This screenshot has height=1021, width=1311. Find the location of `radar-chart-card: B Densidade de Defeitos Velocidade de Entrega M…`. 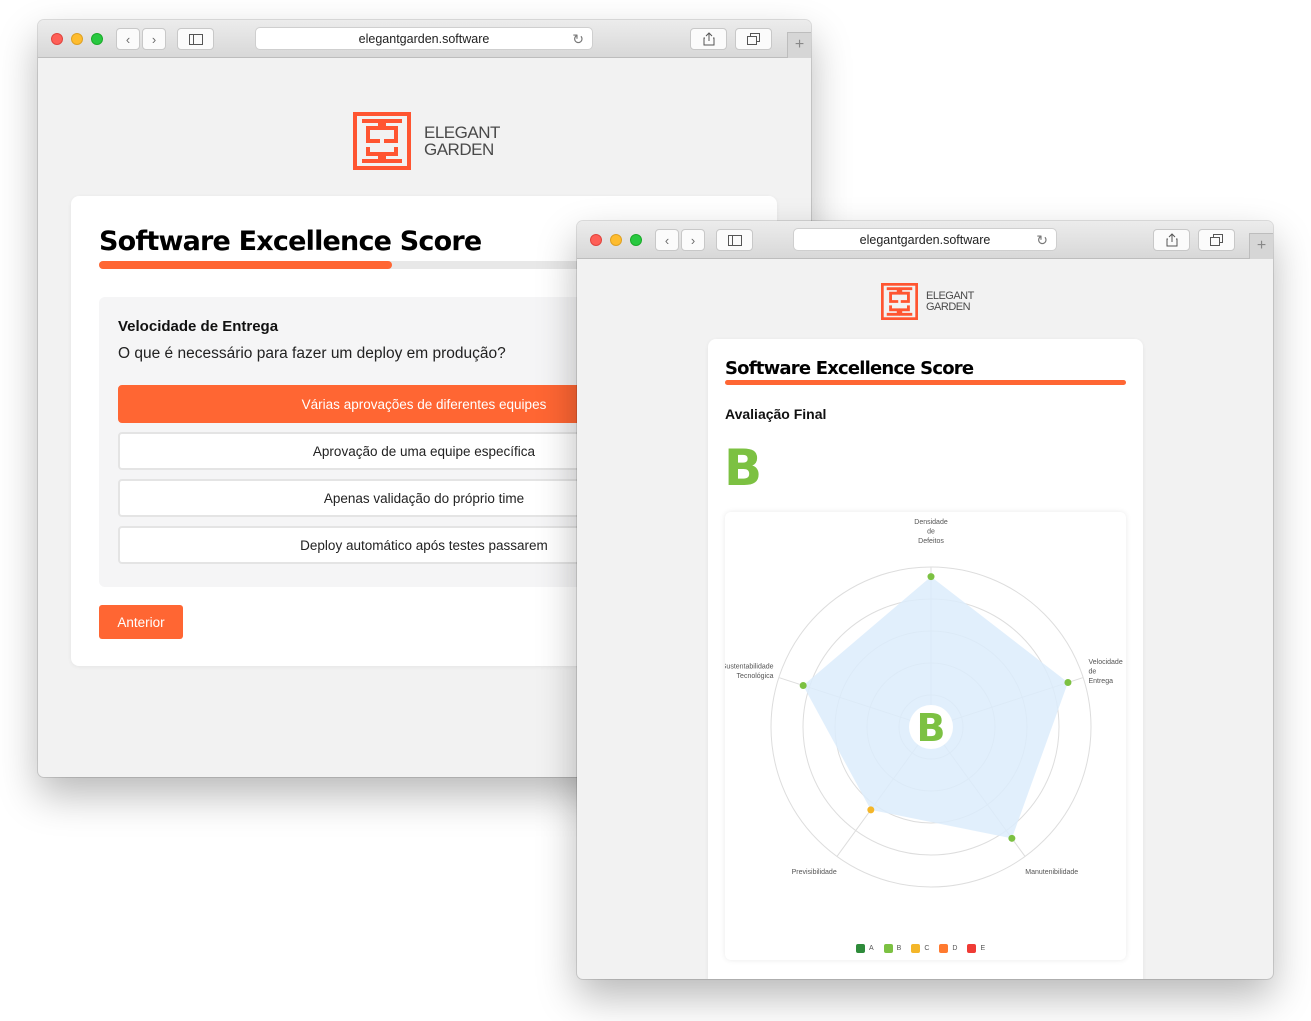

radar-chart-card: B Densidade de Defeitos Velocidade de Entrega M… is located at coordinates (925, 736).